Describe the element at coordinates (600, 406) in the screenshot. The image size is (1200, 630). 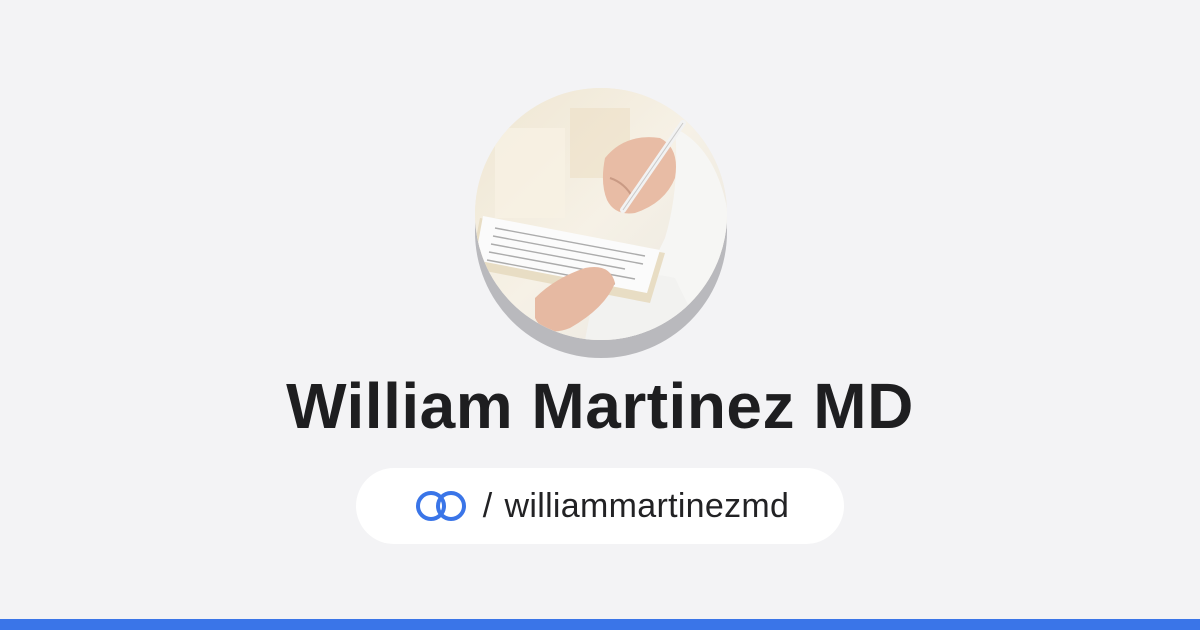
I see `profile-name: William Martinez MD` at that location.